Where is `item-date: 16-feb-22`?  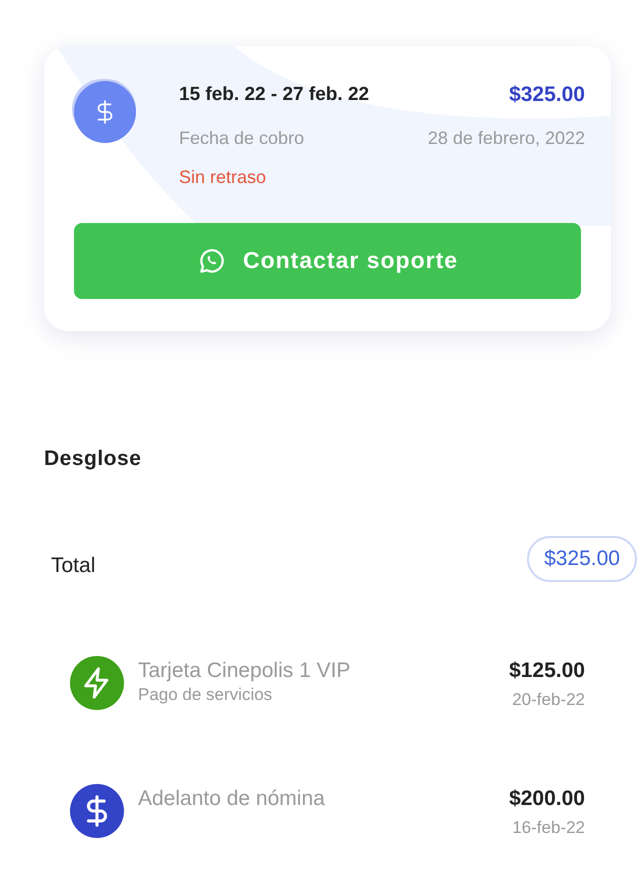 item-date: 16-feb-22 is located at coordinates (548, 827).